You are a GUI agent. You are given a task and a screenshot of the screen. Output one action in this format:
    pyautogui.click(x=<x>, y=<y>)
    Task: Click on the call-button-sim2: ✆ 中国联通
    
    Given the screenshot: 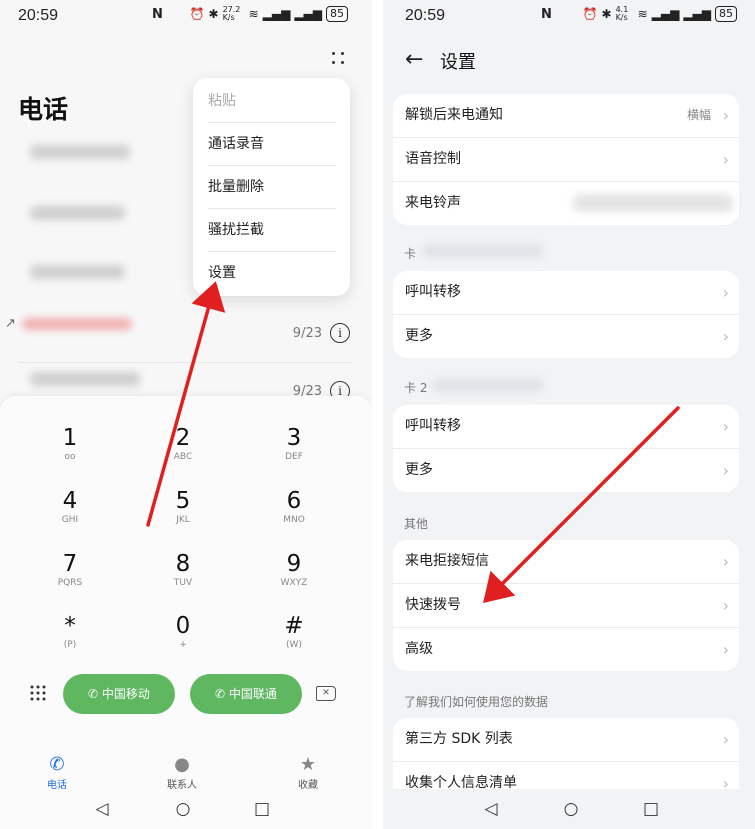 What is the action you would take?
    pyautogui.click(x=246, y=694)
    